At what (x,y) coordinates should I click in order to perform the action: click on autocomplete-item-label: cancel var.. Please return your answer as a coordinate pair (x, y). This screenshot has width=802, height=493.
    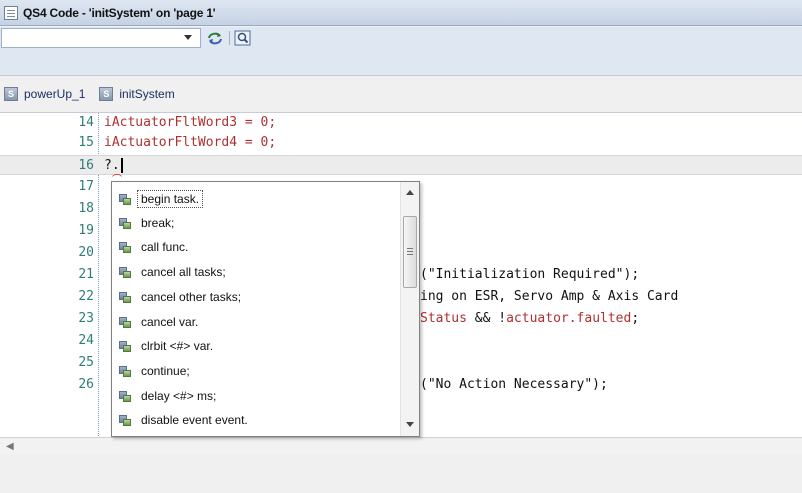
    Looking at the image, I should click on (170, 322).